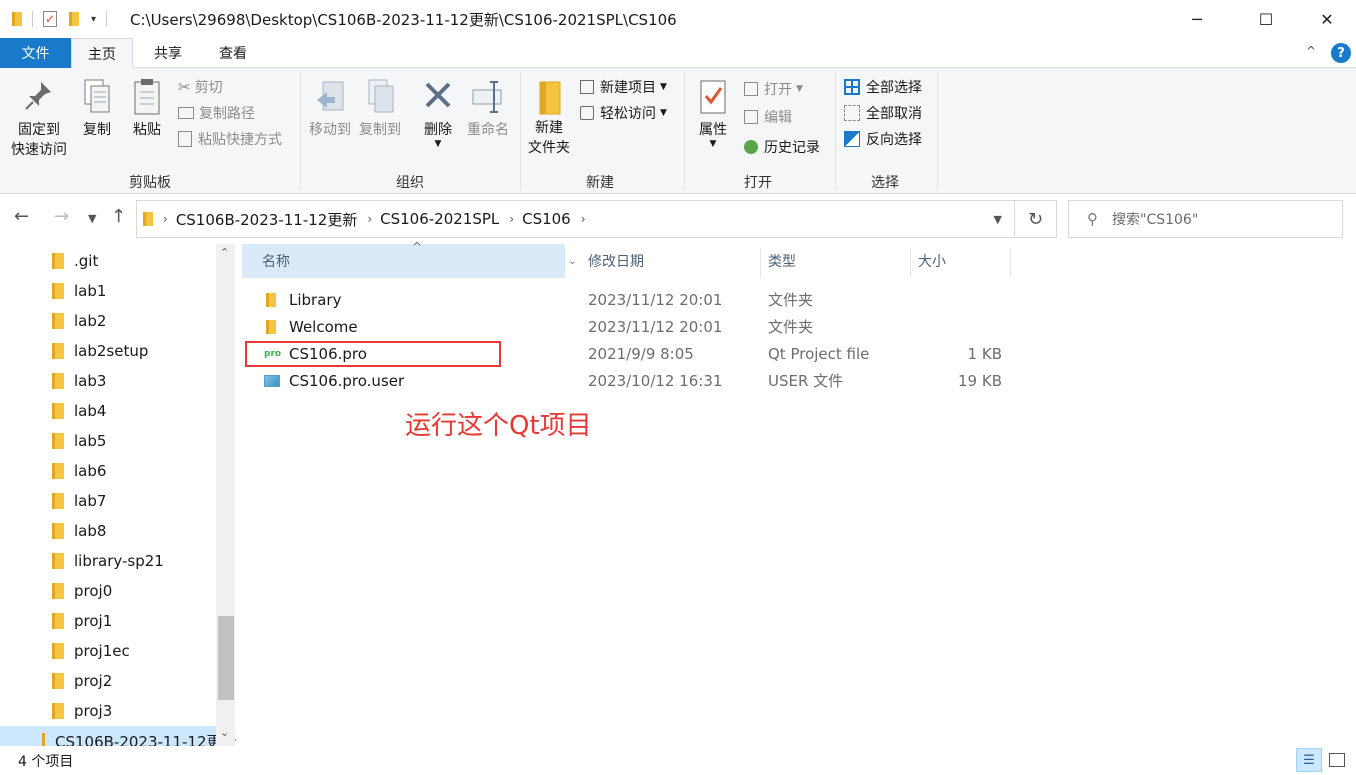 This screenshot has width=1356, height=775. Describe the element at coordinates (627, 326) in the screenshot. I see `file-row: Welcome 2023/11/12 20:01 文件夹` at that location.